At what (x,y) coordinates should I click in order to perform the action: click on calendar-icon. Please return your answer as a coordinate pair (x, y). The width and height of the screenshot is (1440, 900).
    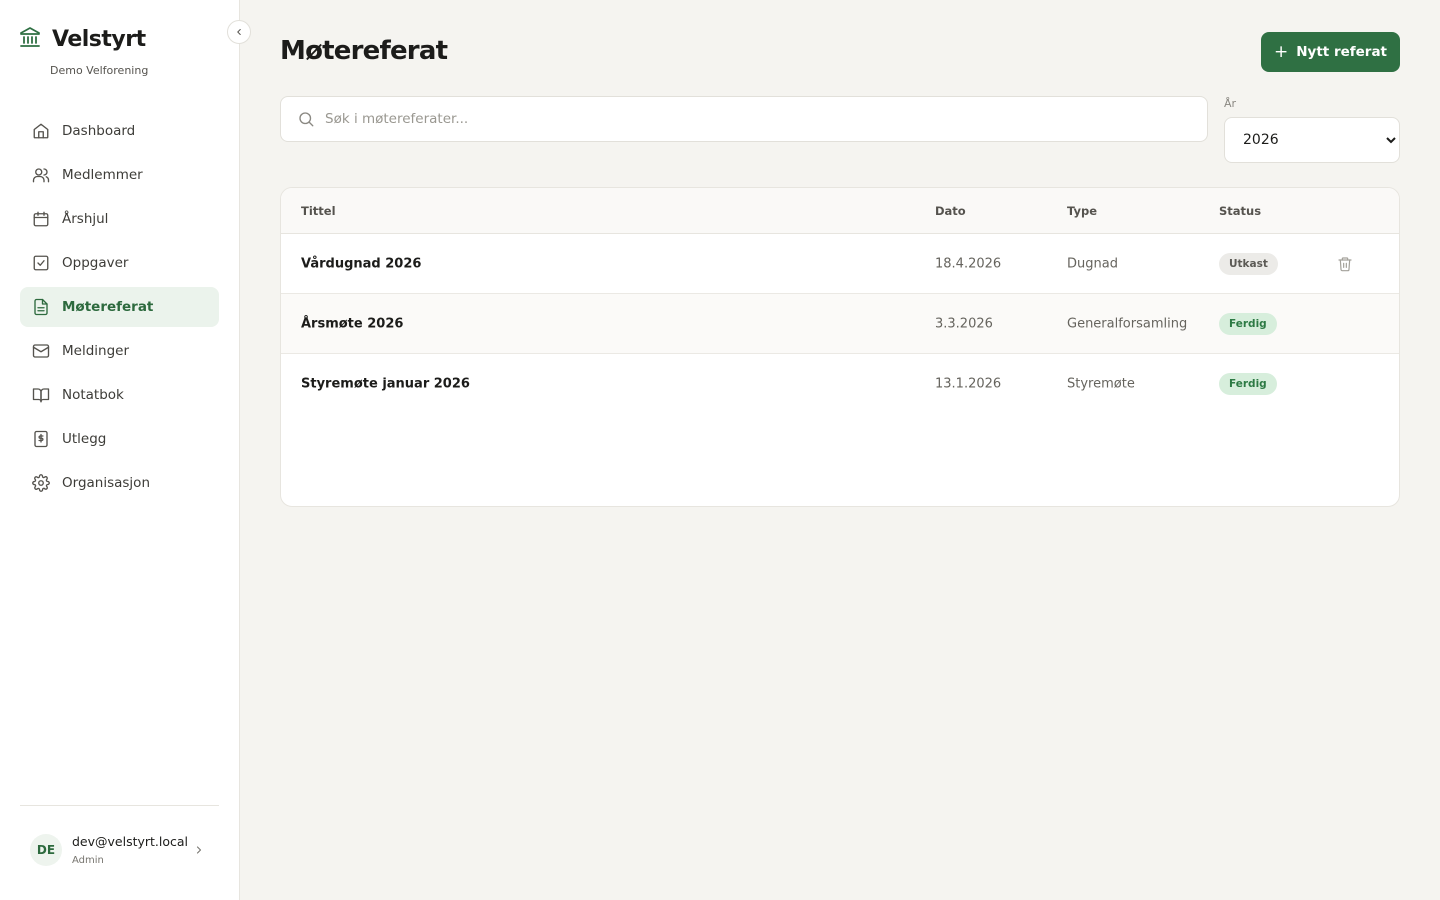
    Looking at the image, I should click on (41, 219).